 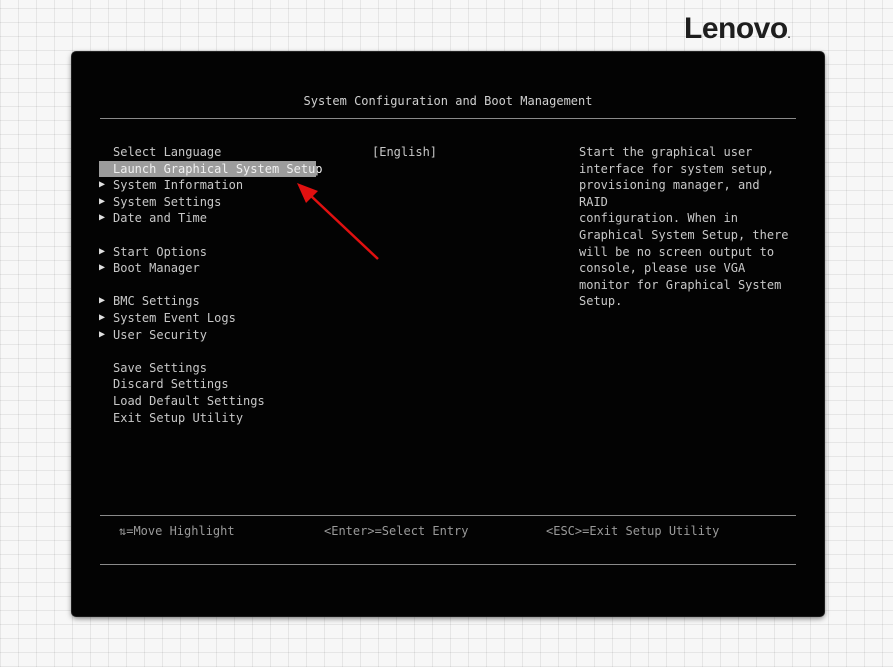 I want to click on menu-item-system-information: ▶ System Information, so click(x=209, y=185).